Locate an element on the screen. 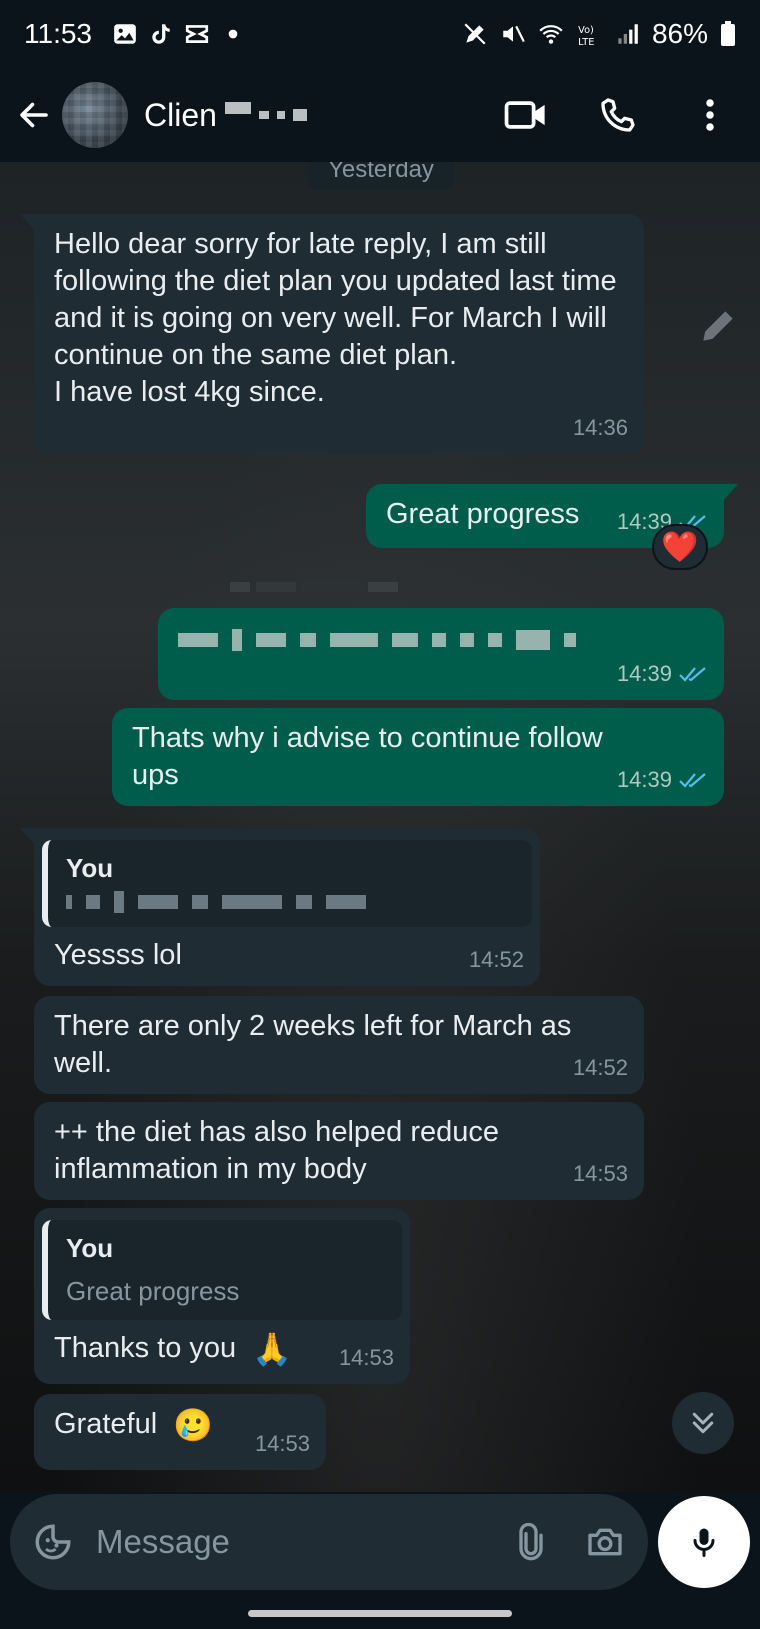  folded-hands-icon: 🙏 is located at coordinates (272, 1348).